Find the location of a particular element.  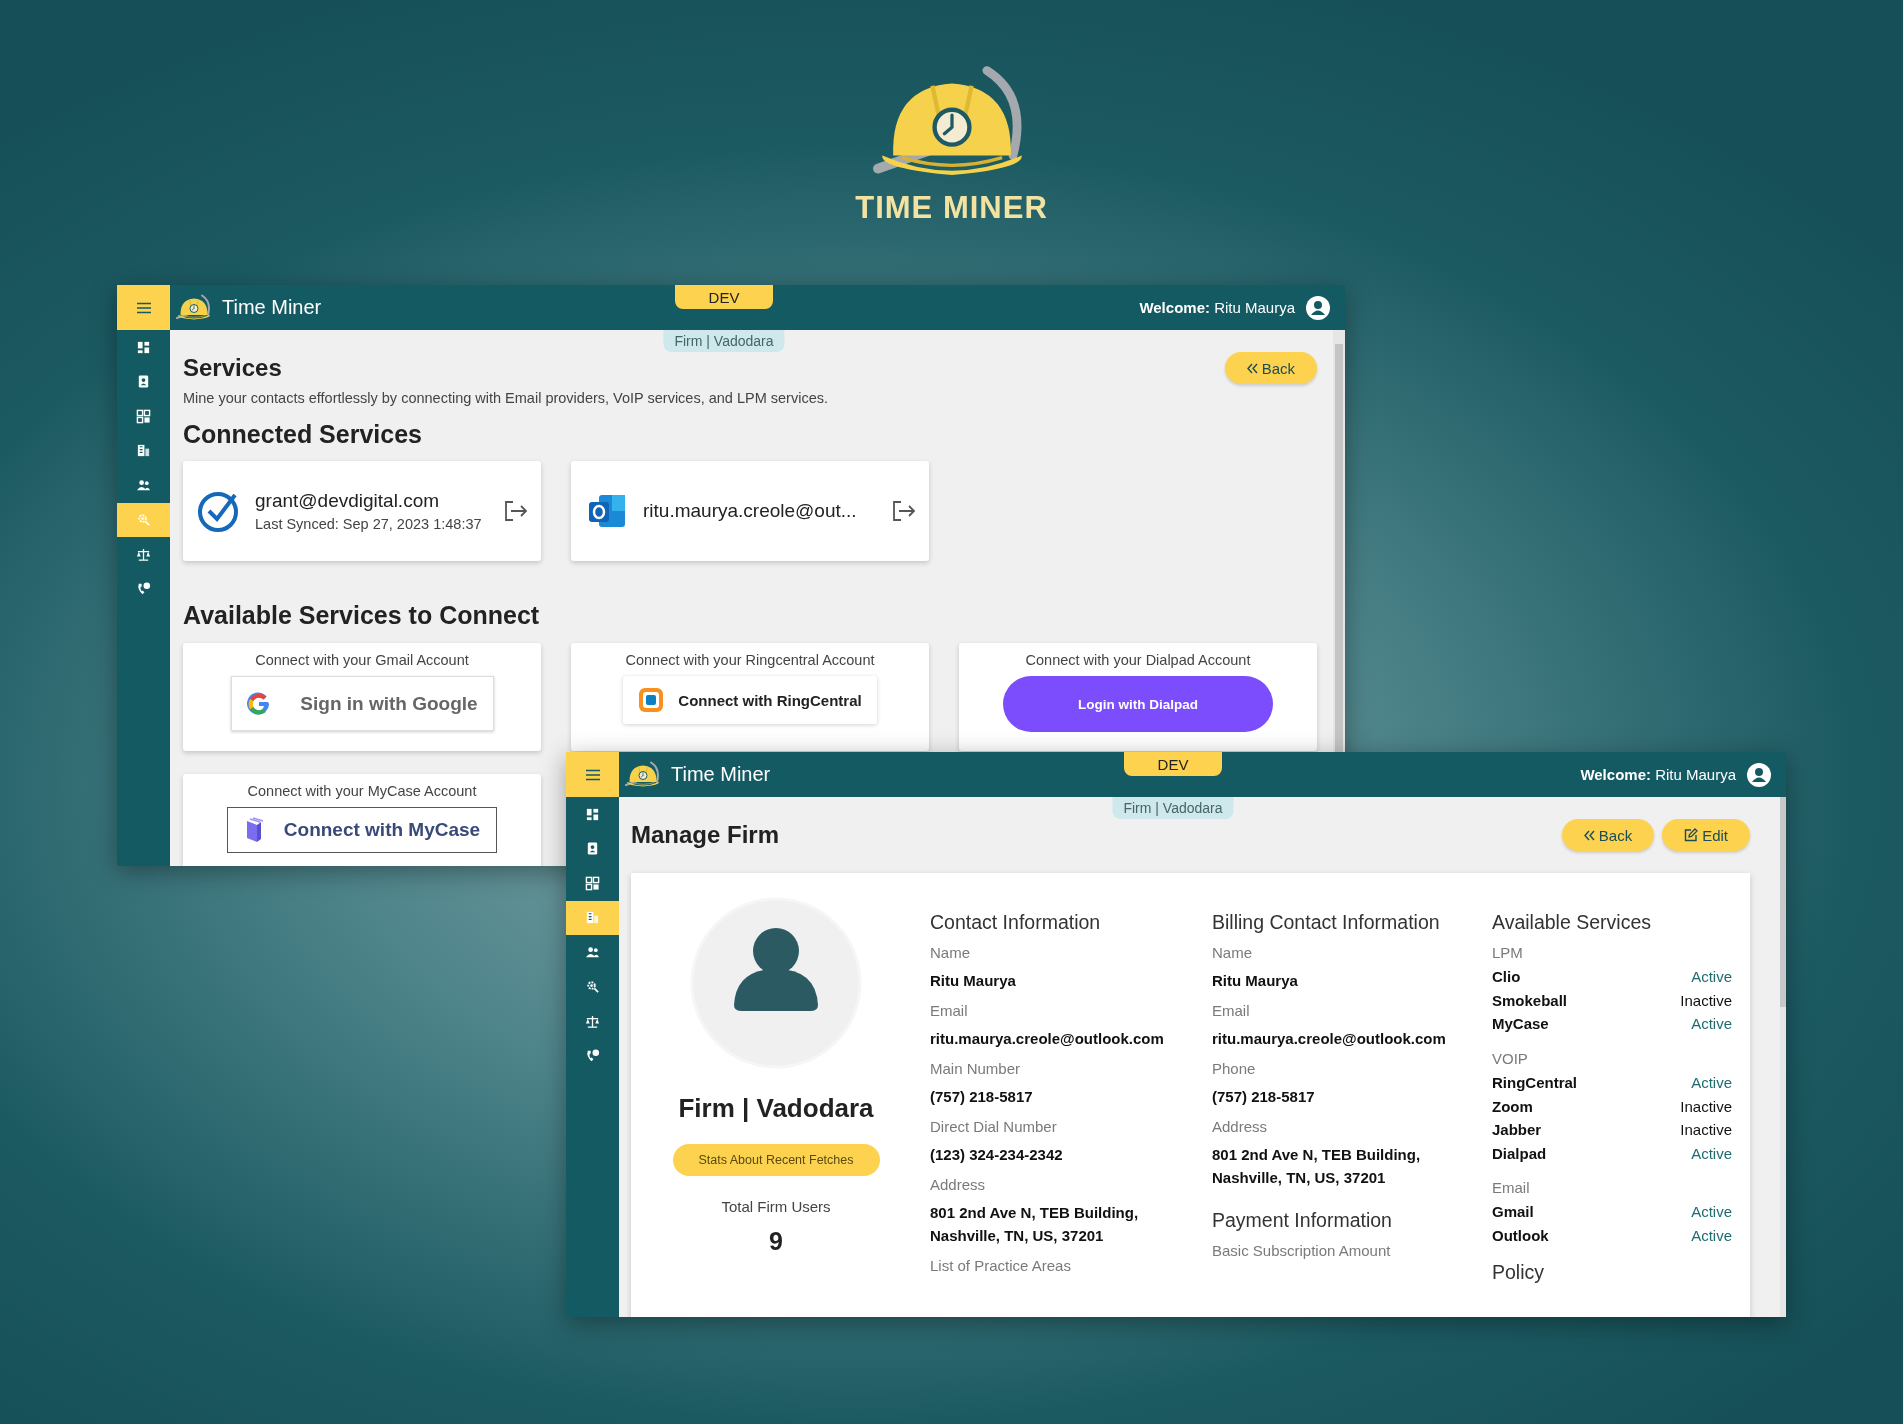

field-label: Basic Subscription Amount is located at coordinates (1302, 1250).